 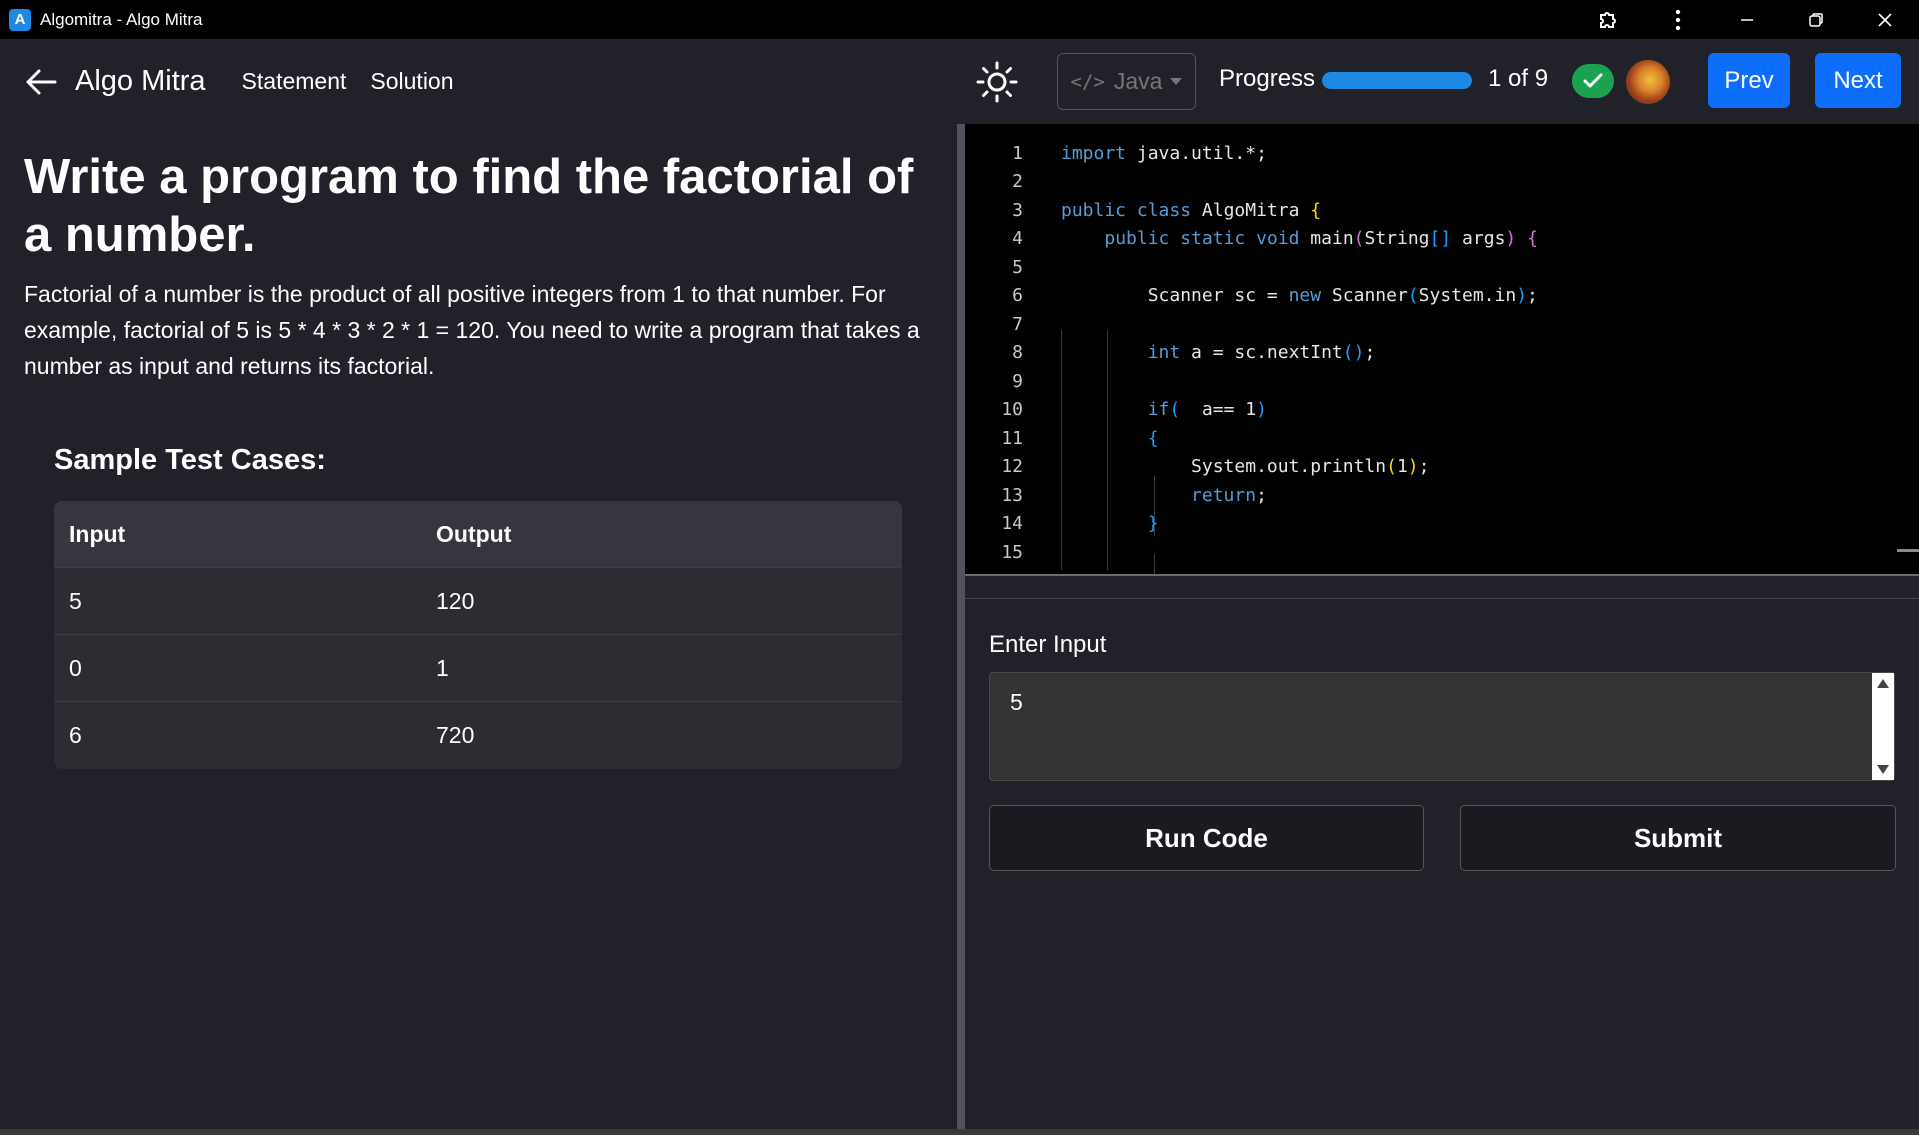 I want to click on table-cell-input: 5, so click(x=75, y=600).